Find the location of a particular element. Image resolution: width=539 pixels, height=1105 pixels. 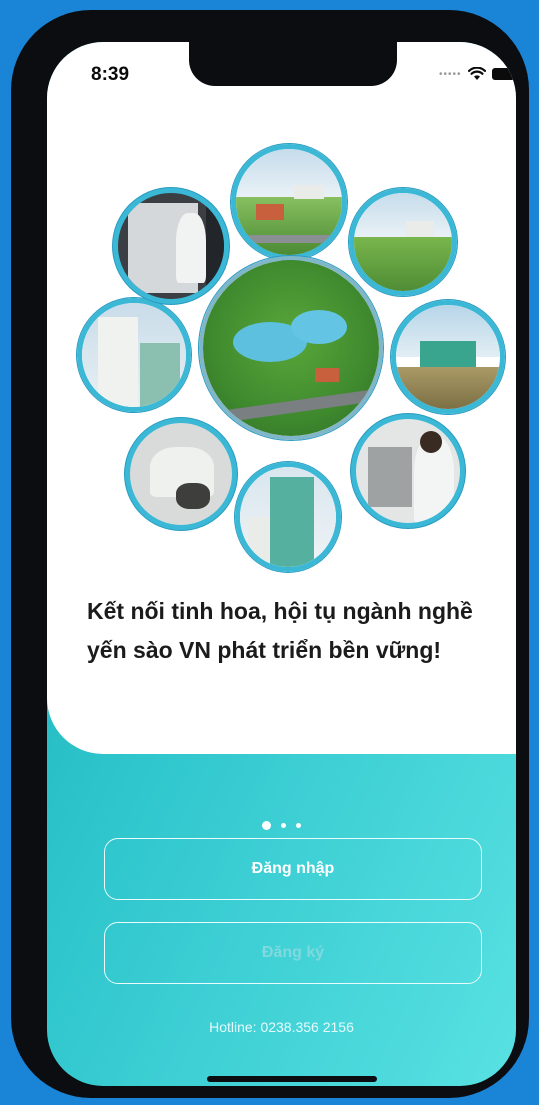

photo-green-building is located at coordinates (448, 357).